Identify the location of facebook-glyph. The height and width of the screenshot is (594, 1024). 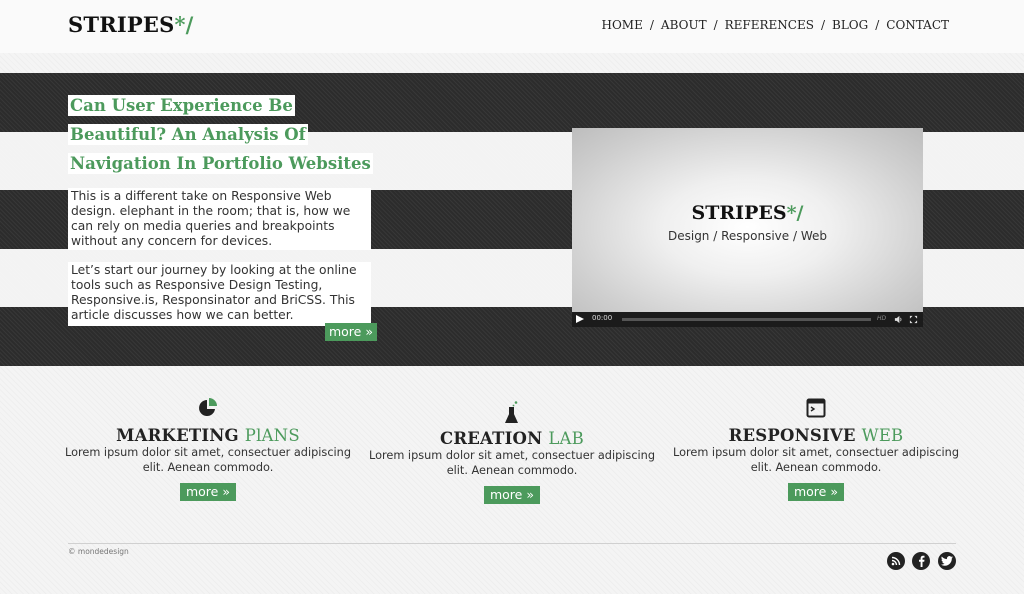
(922, 561).